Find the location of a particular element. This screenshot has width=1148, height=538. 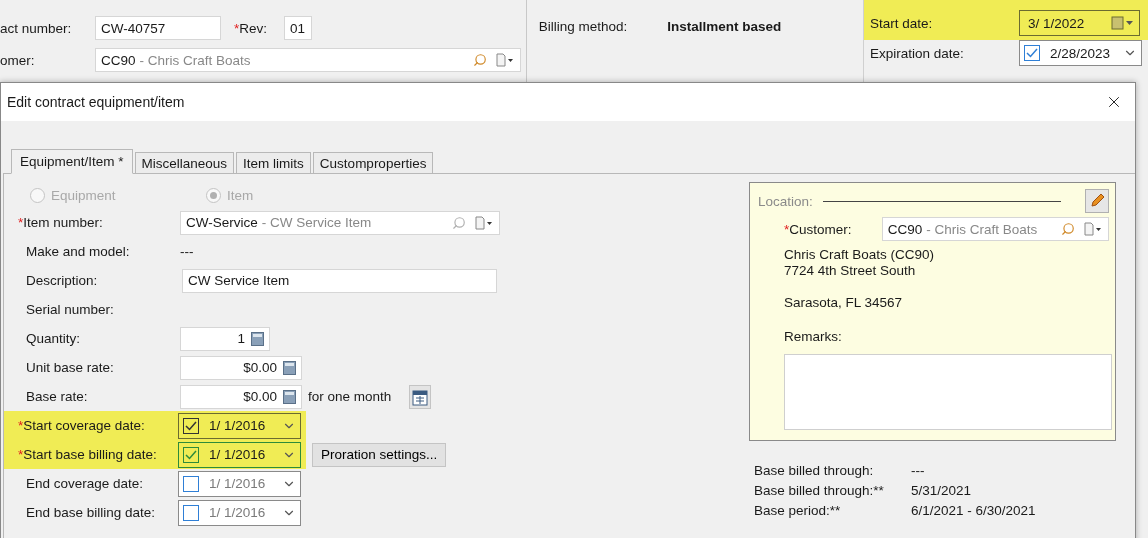

field-label: Make and model: is located at coordinates (78, 251).